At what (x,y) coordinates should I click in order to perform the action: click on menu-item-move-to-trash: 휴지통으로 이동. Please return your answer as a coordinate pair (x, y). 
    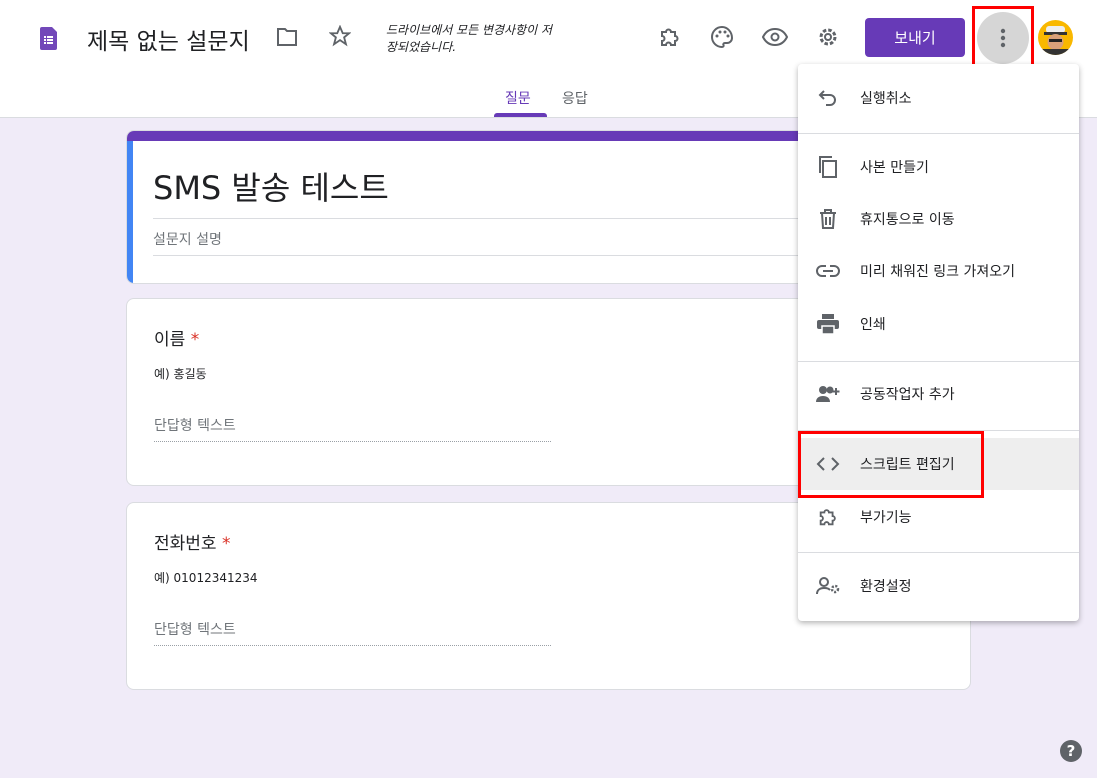
    Looking at the image, I should click on (938, 219).